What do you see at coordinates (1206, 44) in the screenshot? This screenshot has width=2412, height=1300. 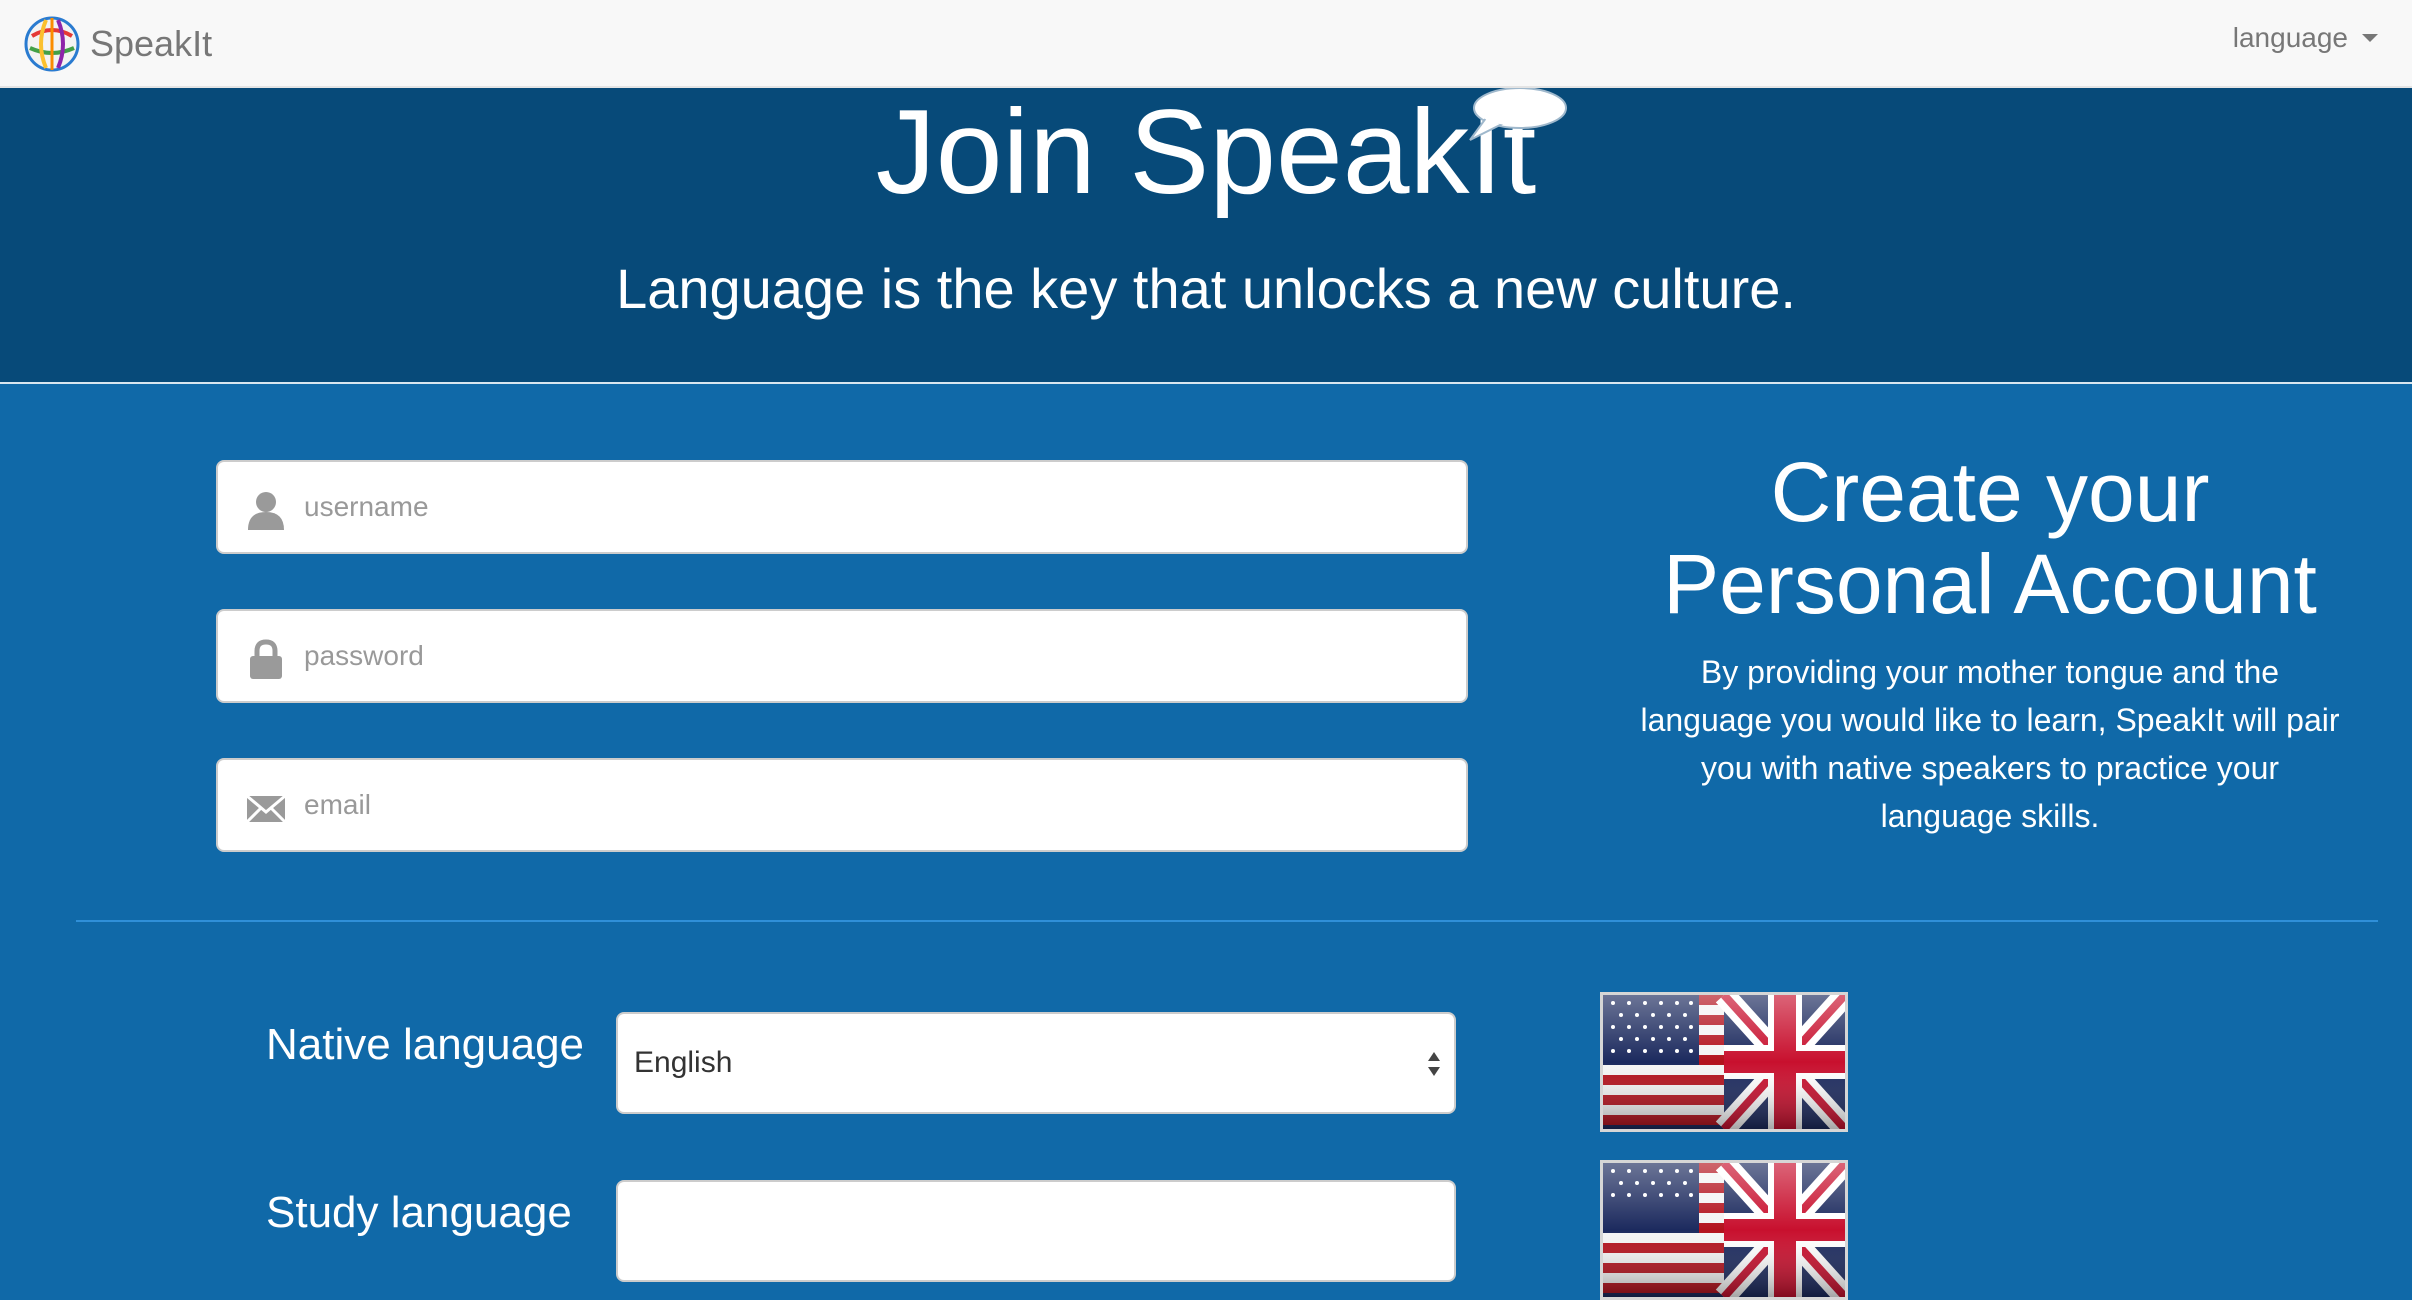 I see `navbar: SpeakIt language` at bounding box center [1206, 44].